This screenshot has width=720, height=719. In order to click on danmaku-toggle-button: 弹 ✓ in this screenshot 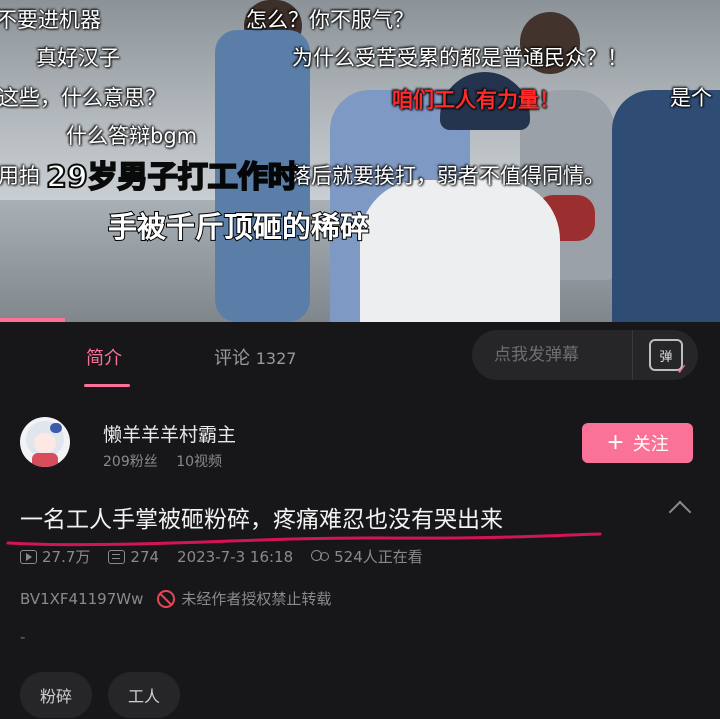, I will do `click(665, 355)`.